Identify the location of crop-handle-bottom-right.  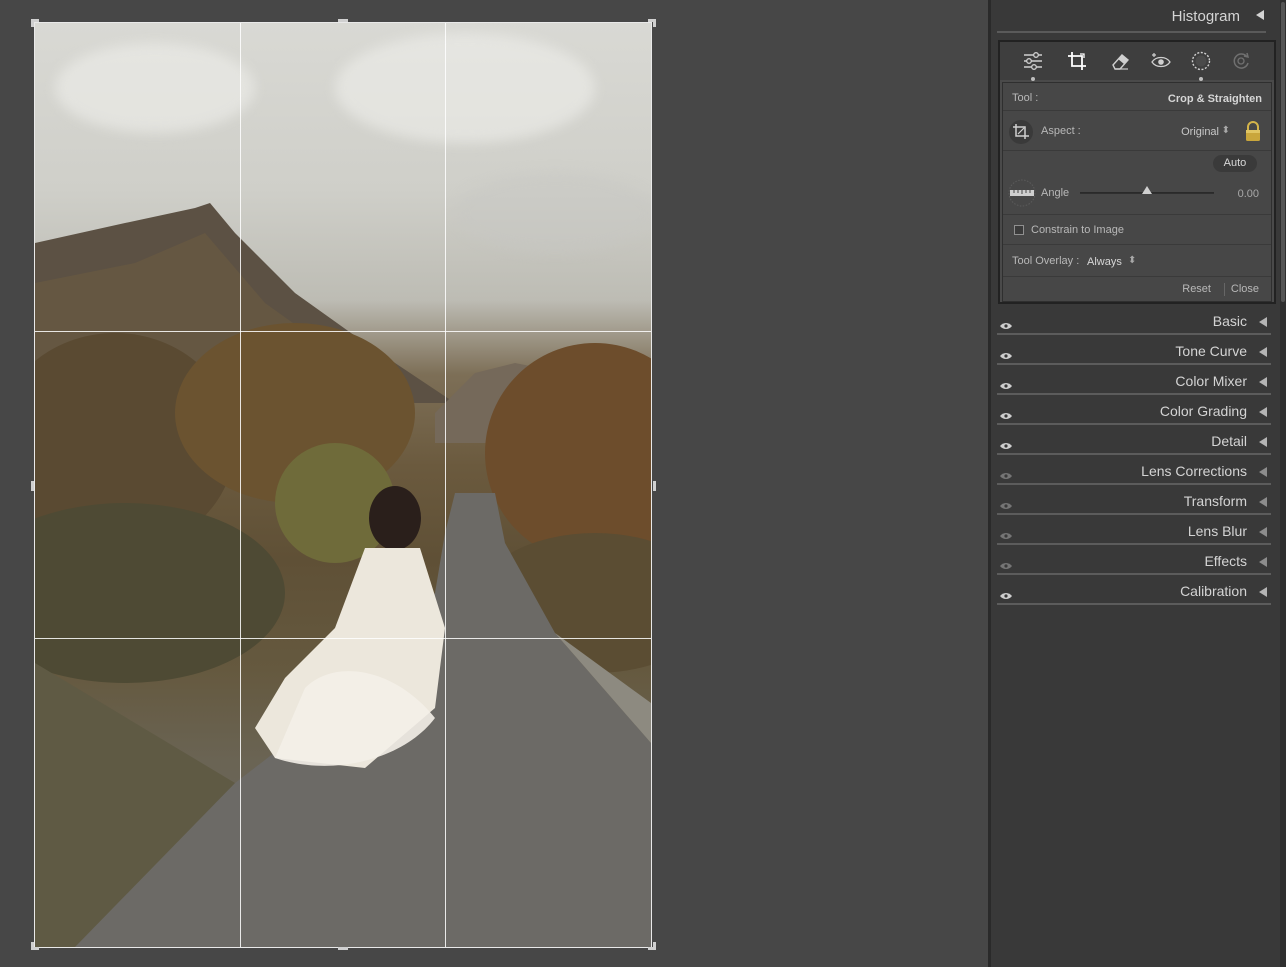
(654, 946).